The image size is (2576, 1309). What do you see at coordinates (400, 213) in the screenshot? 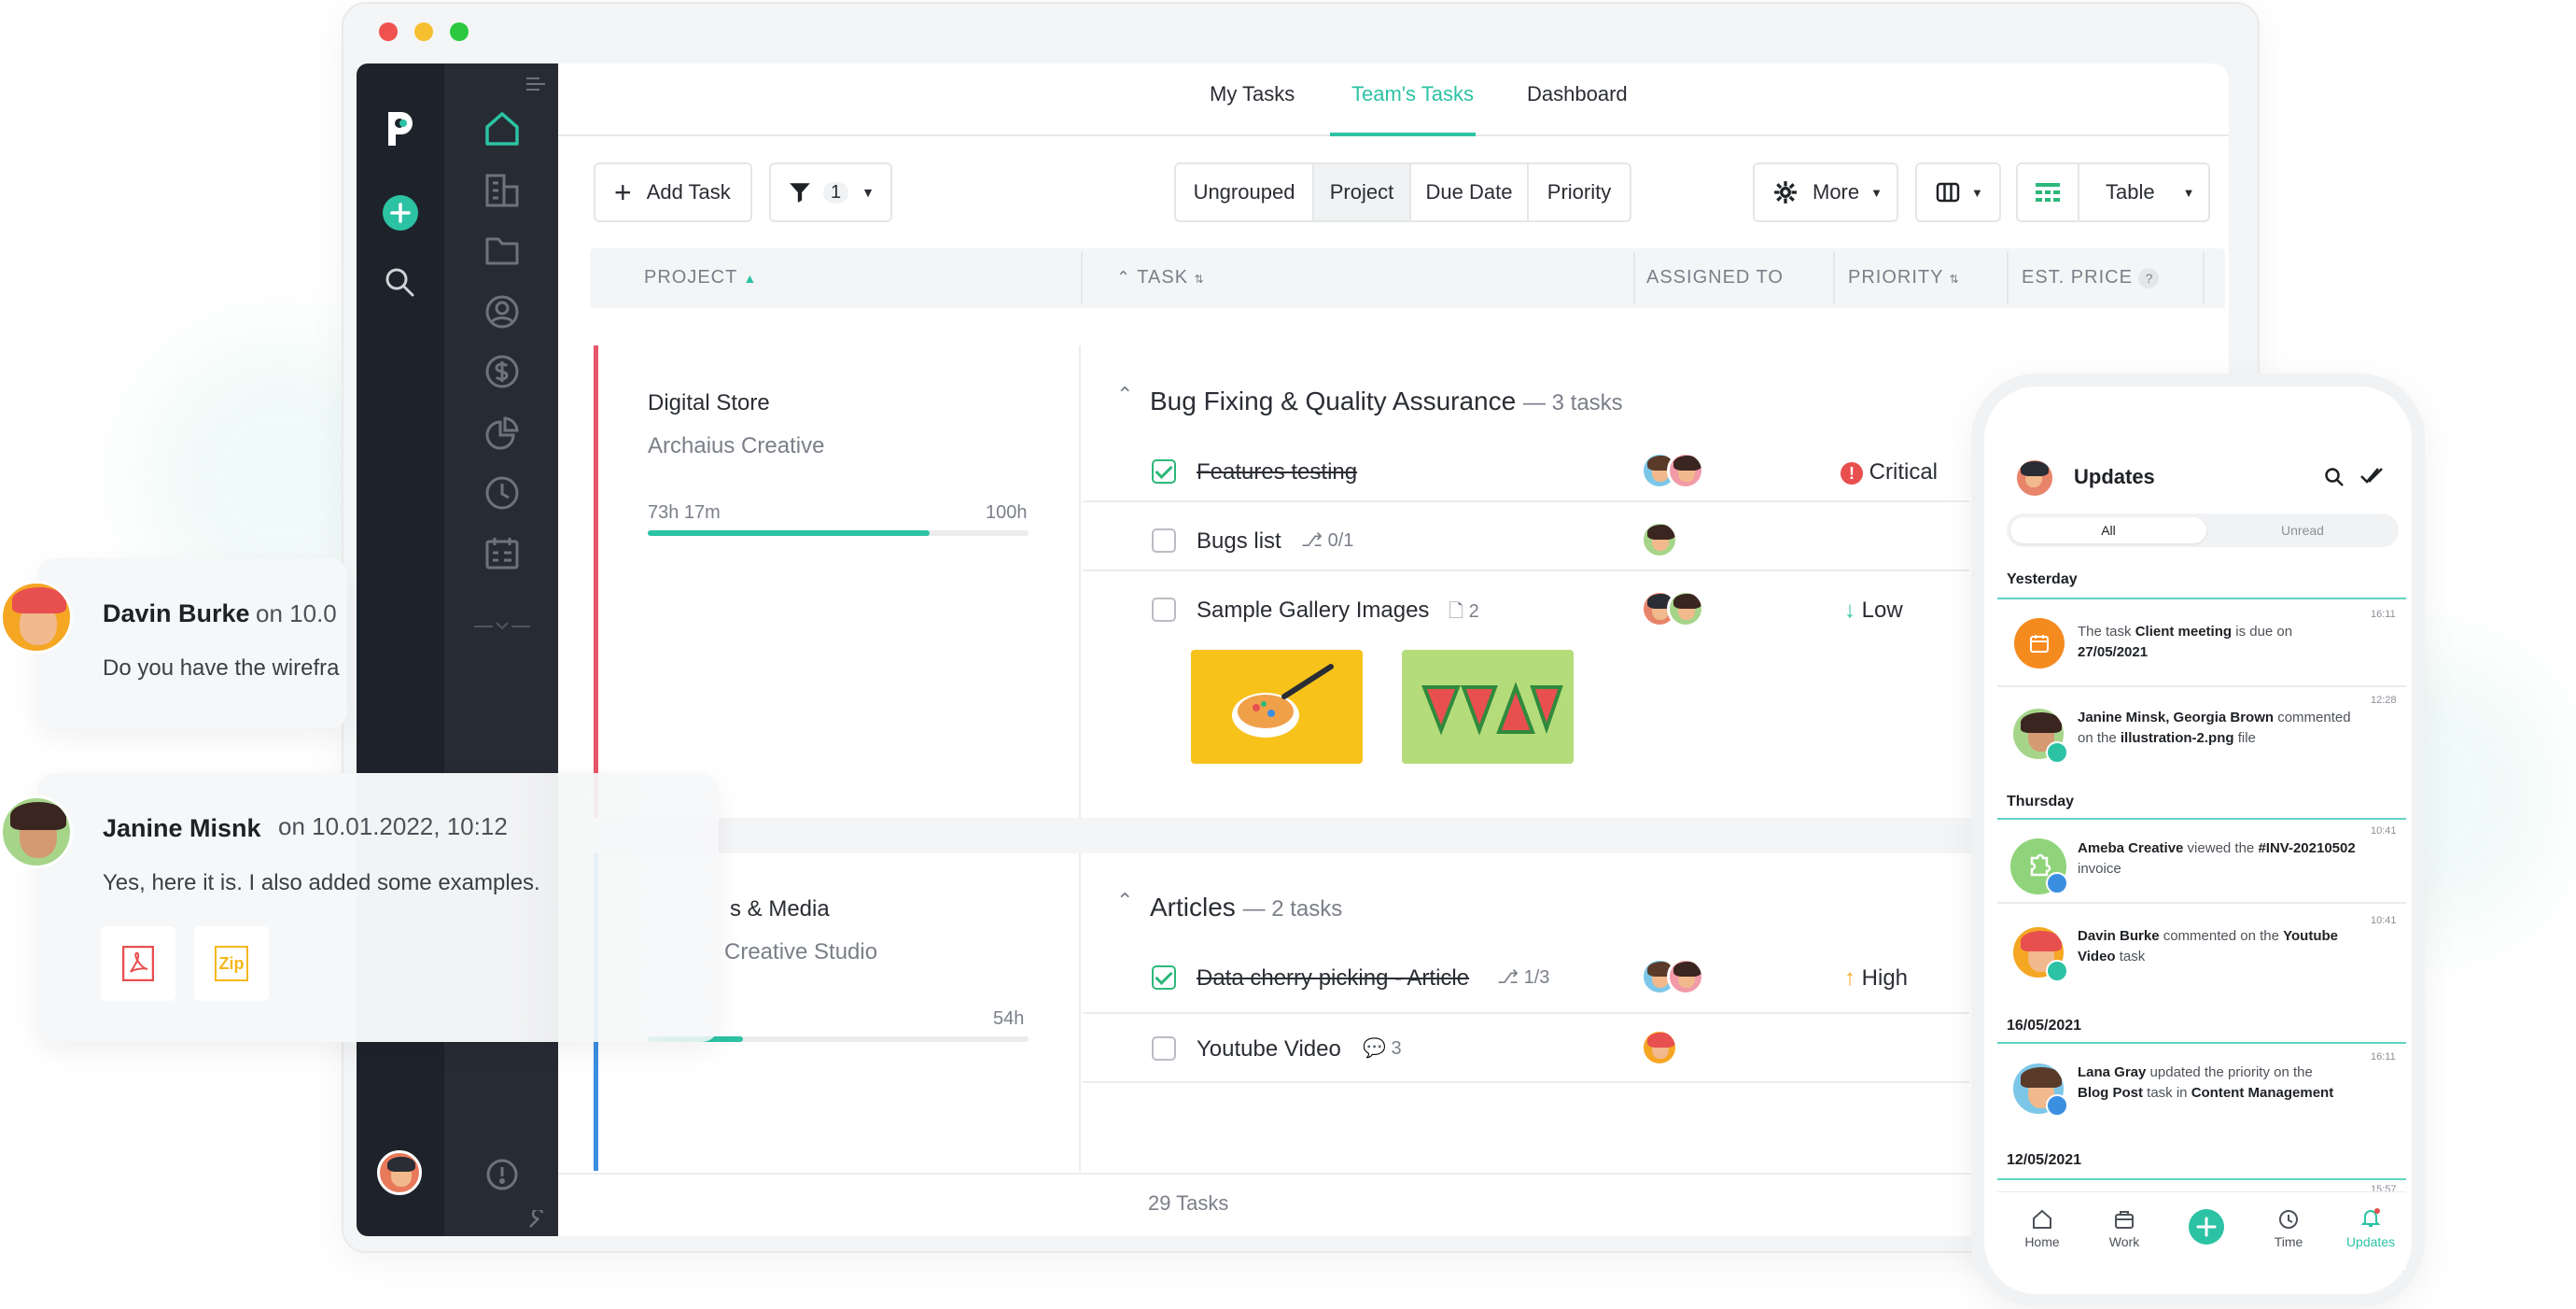
I see `create-new-icon` at bounding box center [400, 213].